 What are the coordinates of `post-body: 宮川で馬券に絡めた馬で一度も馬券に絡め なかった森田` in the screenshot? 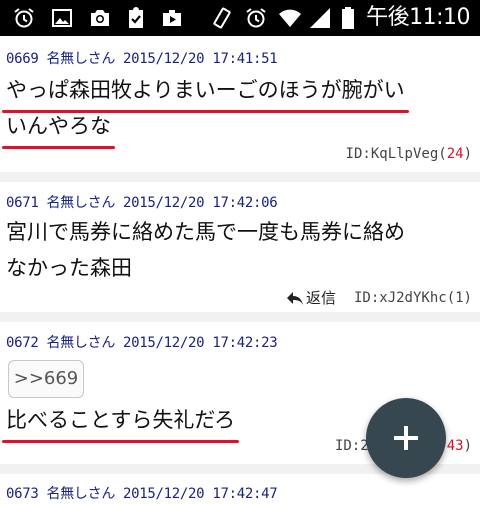 It's located at (239, 250).